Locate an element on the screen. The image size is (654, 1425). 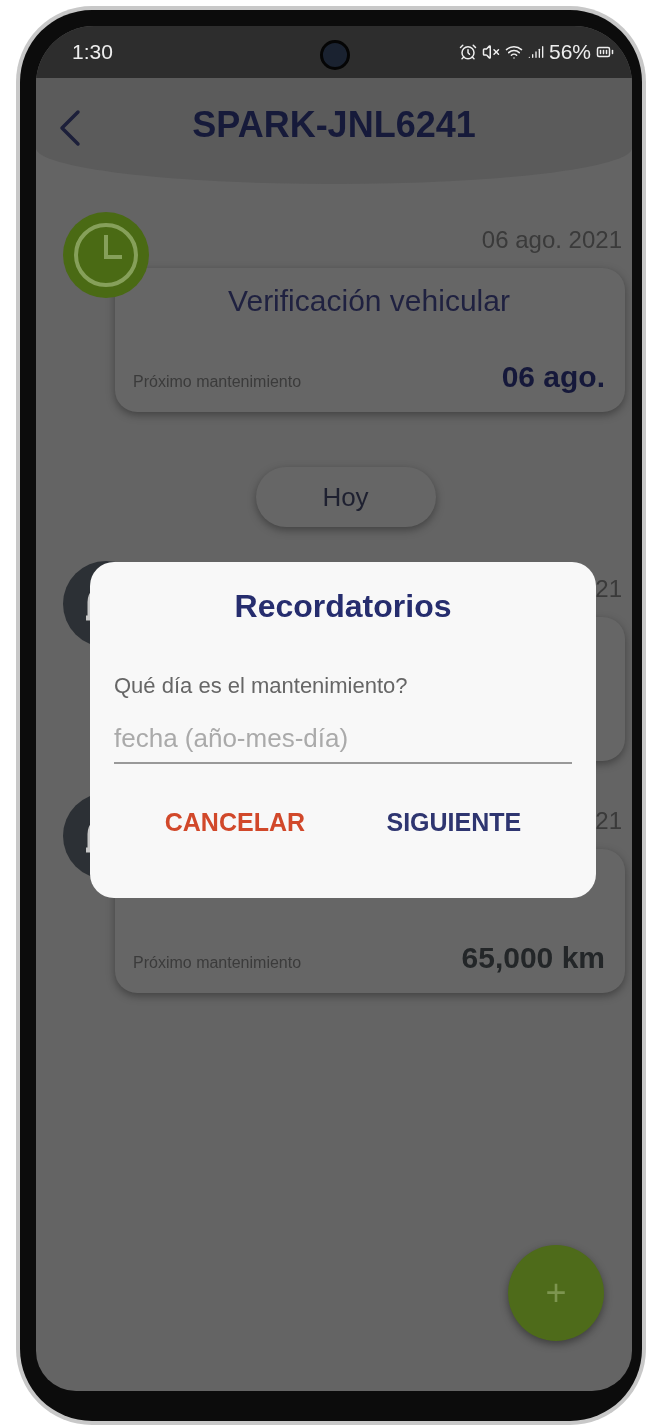
dialog-question: Qué día es el mantenimiento? is located at coordinates (261, 686).